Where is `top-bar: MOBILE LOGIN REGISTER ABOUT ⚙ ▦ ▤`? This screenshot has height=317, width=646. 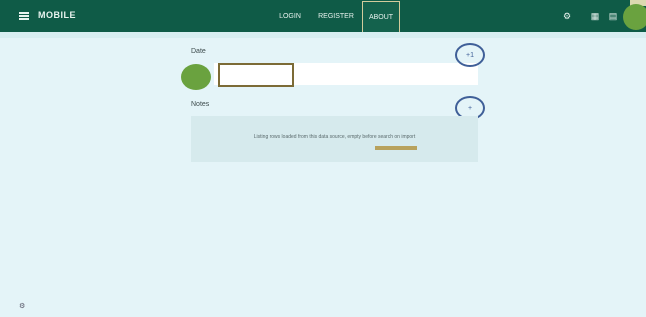
top-bar: MOBILE LOGIN REGISTER ABOUT ⚙ ▦ ▤ is located at coordinates (323, 17).